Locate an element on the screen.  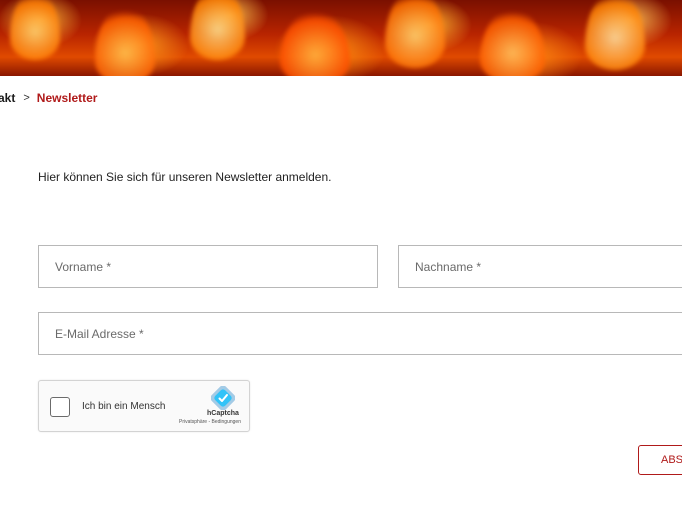
lastname-field-box is located at coordinates (540, 266).